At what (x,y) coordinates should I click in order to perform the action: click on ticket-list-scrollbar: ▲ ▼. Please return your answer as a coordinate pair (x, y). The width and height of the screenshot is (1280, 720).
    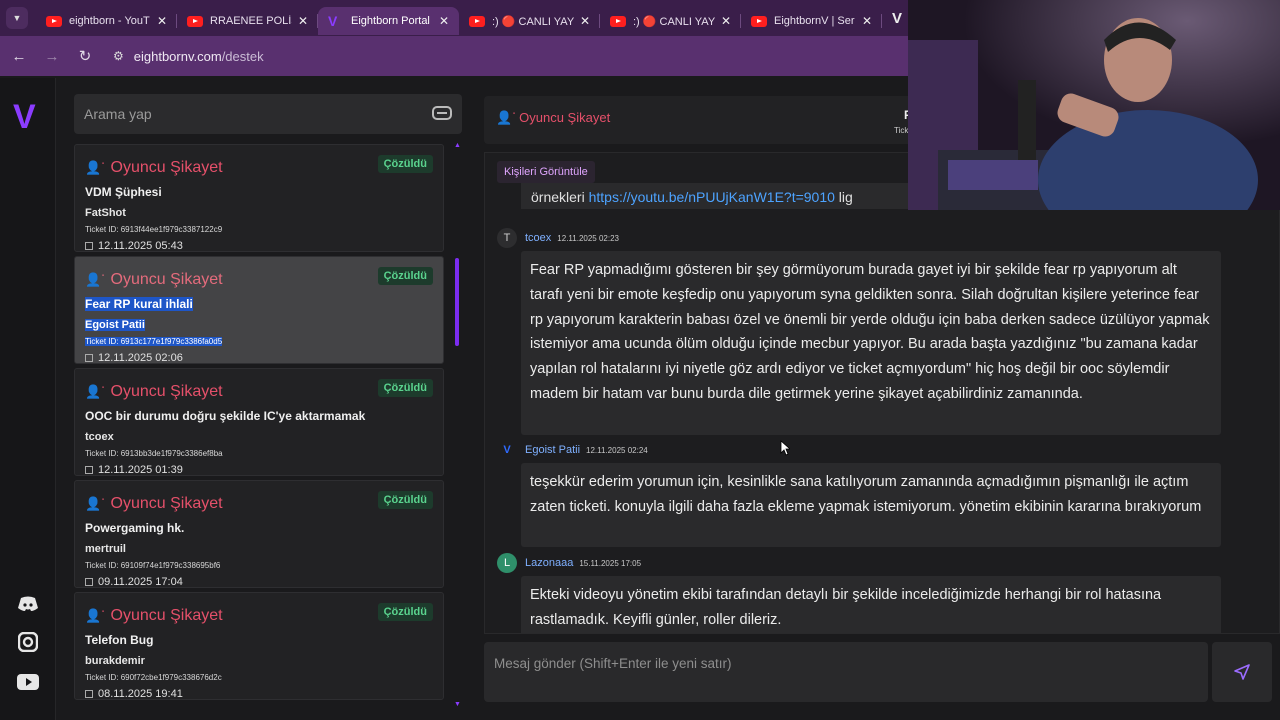
    Looking at the image, I should click on (457, 425).